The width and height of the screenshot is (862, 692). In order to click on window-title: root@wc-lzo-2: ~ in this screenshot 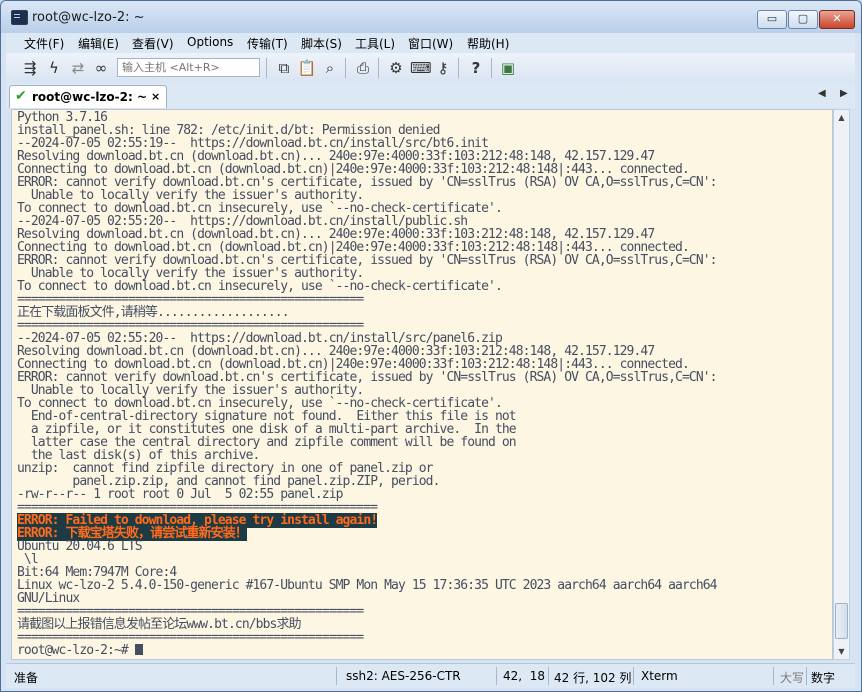, I will do `click(88, 17)`.